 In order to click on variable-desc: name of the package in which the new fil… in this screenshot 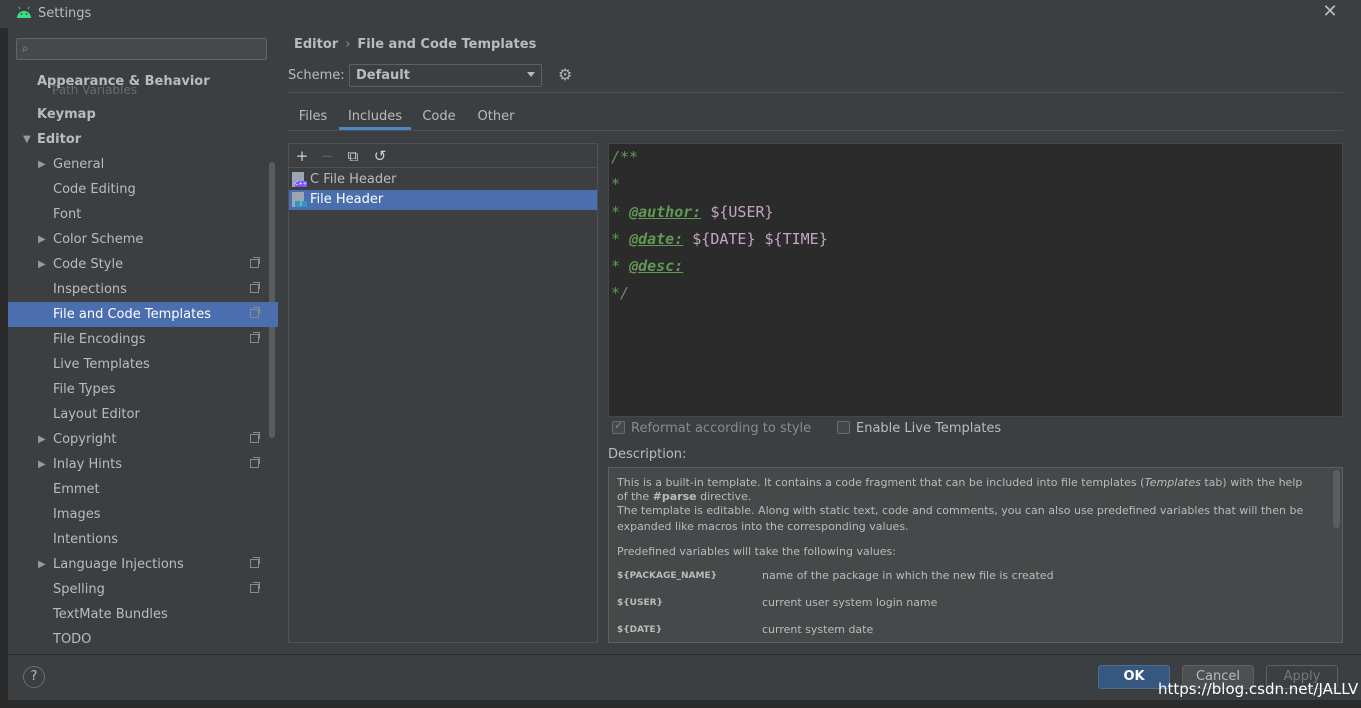, I will do `click(908, 575)`.